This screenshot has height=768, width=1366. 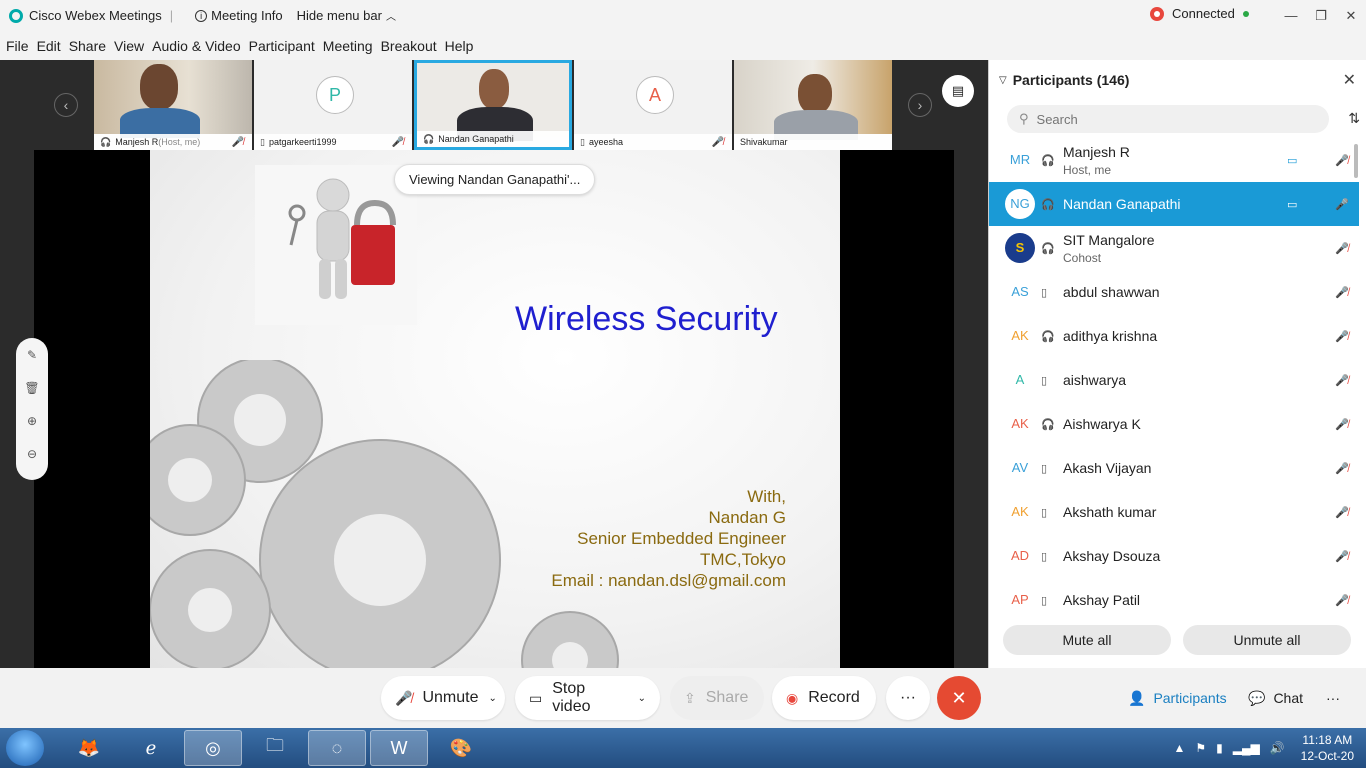 What do you see at coordinates (1110, 336) in the screenshot?
I see `participant-name: adithya krishna` at bounding box center [1110, 336].